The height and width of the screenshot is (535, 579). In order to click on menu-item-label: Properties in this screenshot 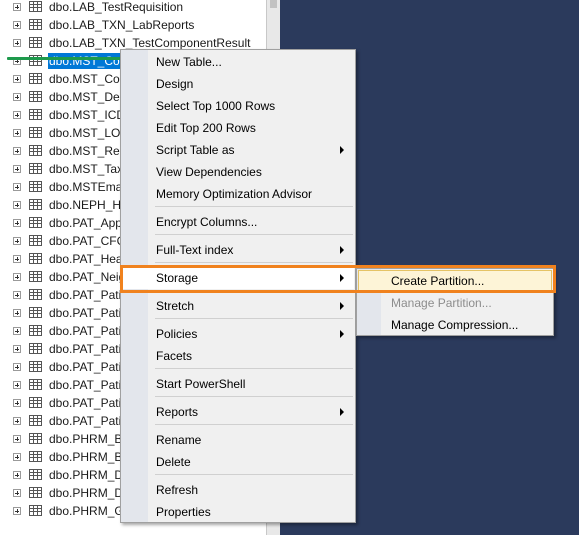, I will do `click(183, 512)`.